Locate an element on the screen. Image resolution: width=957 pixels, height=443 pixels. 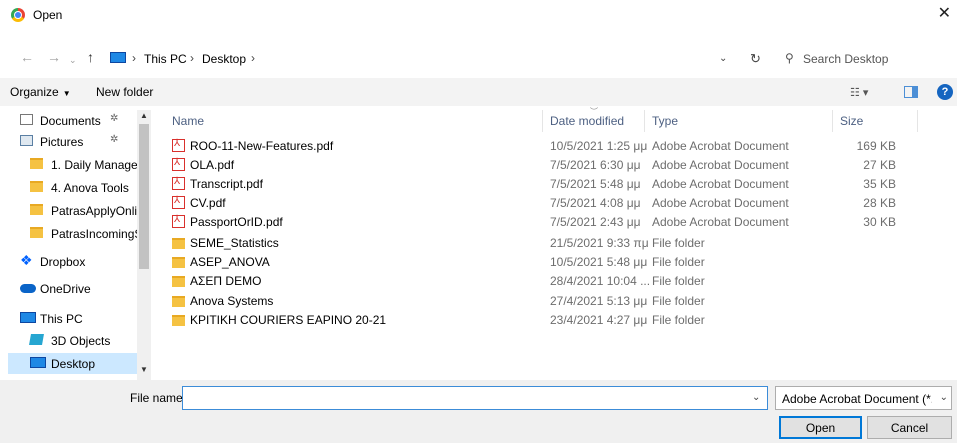
nav-item-documents: Documents ✲ is located at coordinates (78, 120).